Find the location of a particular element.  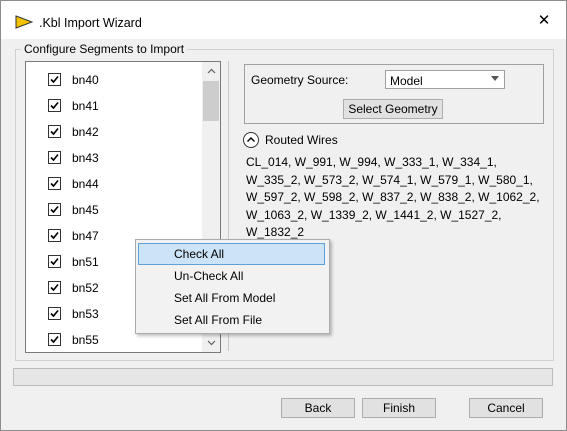

context-menu-item-label: Un-Check All is located at coordinates (209, 276).